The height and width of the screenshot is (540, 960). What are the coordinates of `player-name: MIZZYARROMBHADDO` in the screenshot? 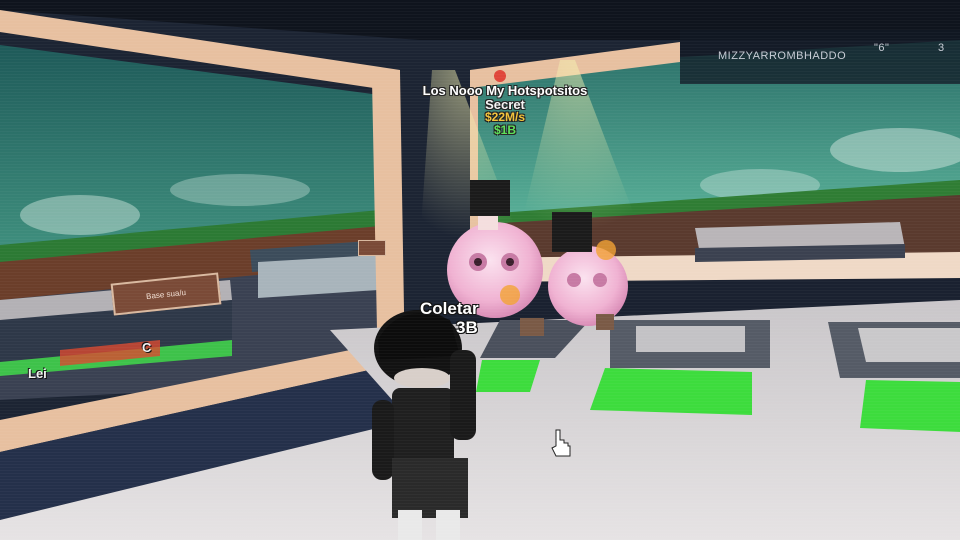 It's located at (782, 56).